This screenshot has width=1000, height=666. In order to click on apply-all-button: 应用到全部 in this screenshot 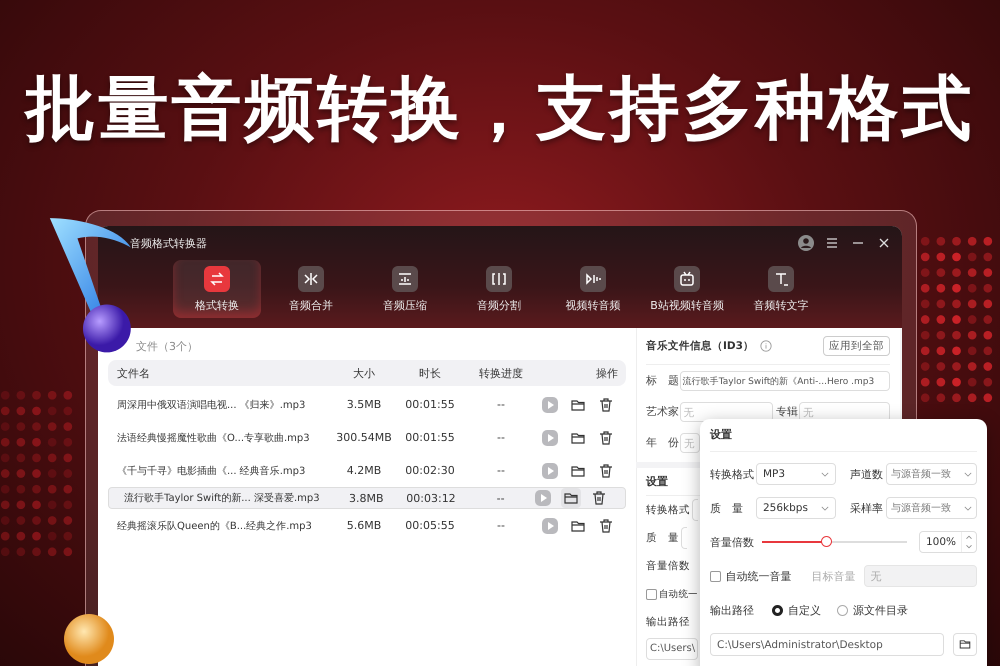, I will do `click(856, 346)`.